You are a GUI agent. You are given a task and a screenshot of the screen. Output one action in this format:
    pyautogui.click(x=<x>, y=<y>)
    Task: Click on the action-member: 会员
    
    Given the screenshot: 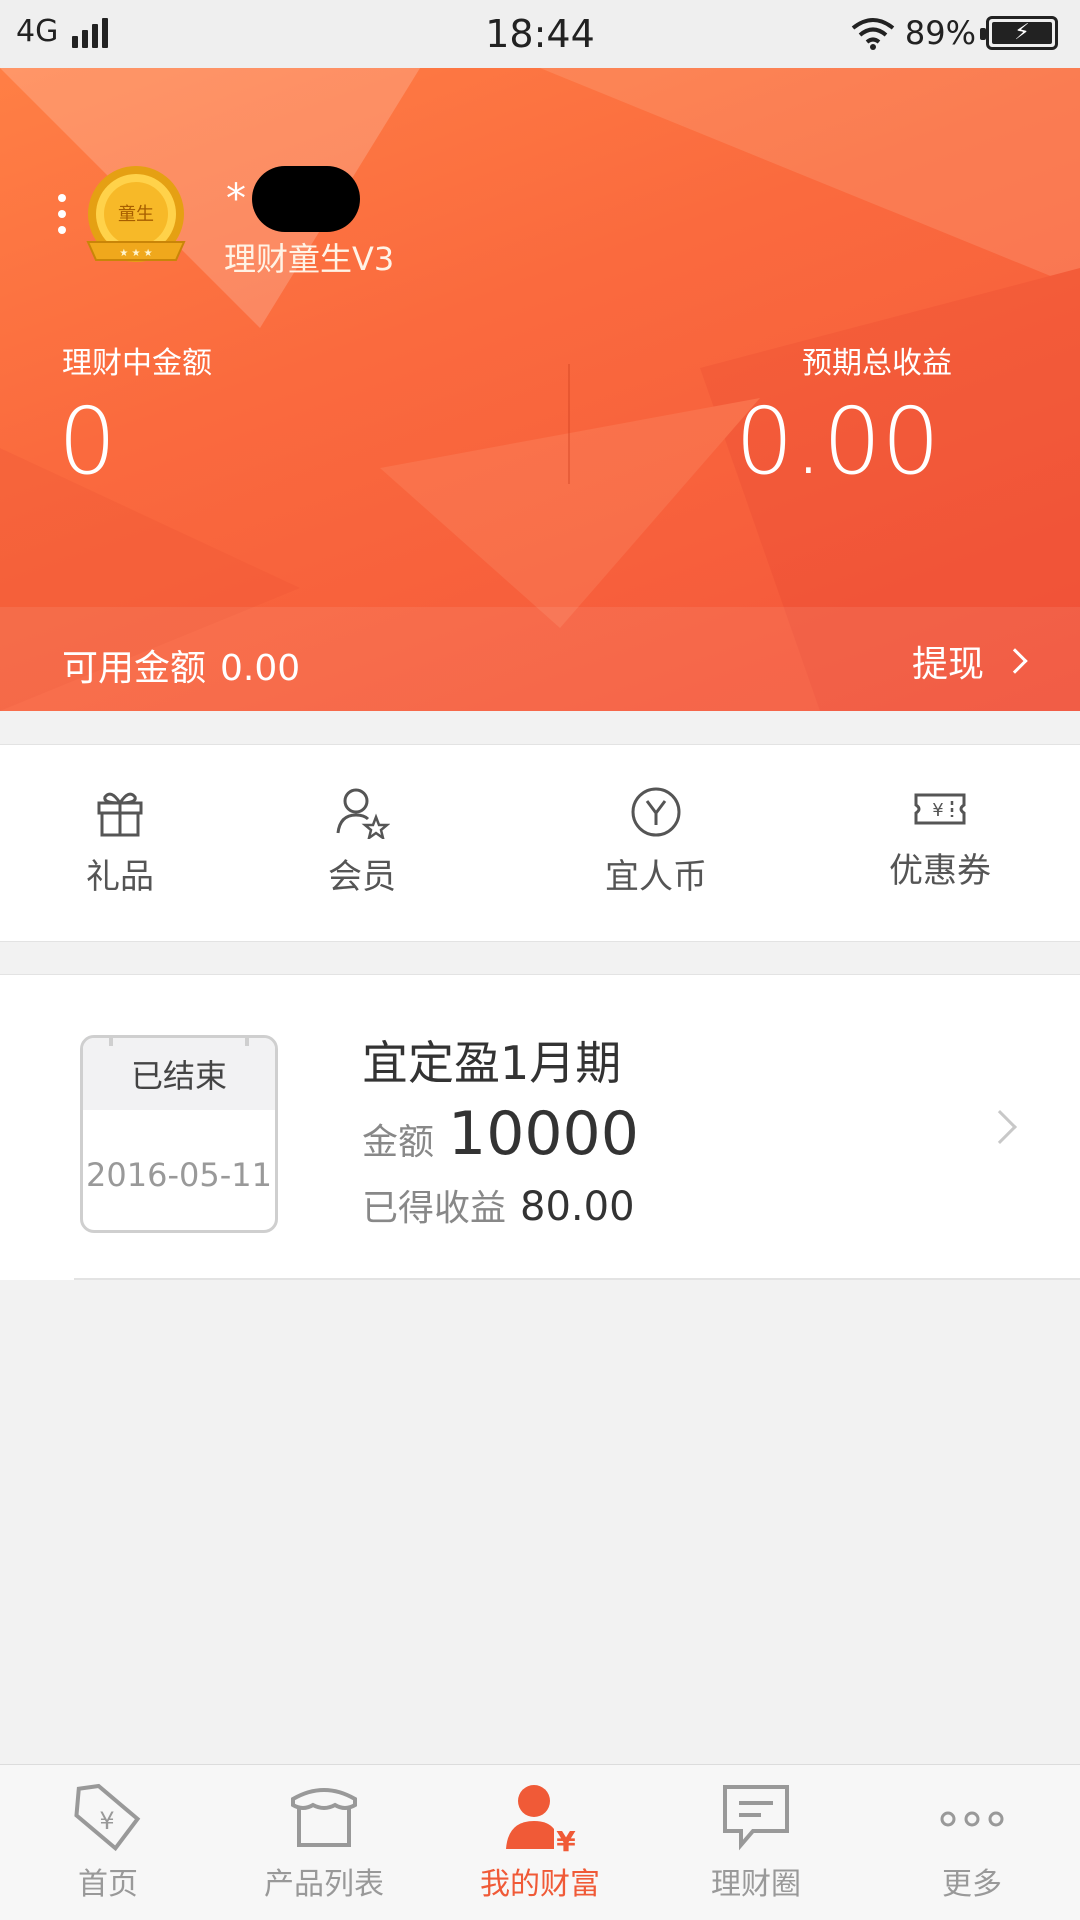 What is the action you would take?
    pyautogui.click(x=362, y=841)
    